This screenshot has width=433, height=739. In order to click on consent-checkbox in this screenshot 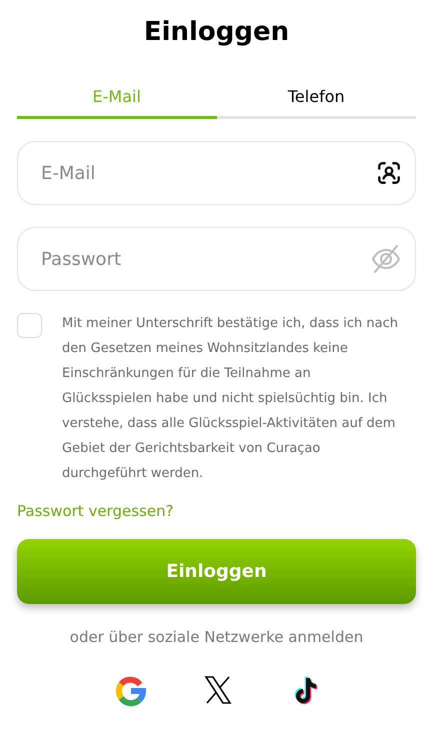, I will do `click(29, 325)`.